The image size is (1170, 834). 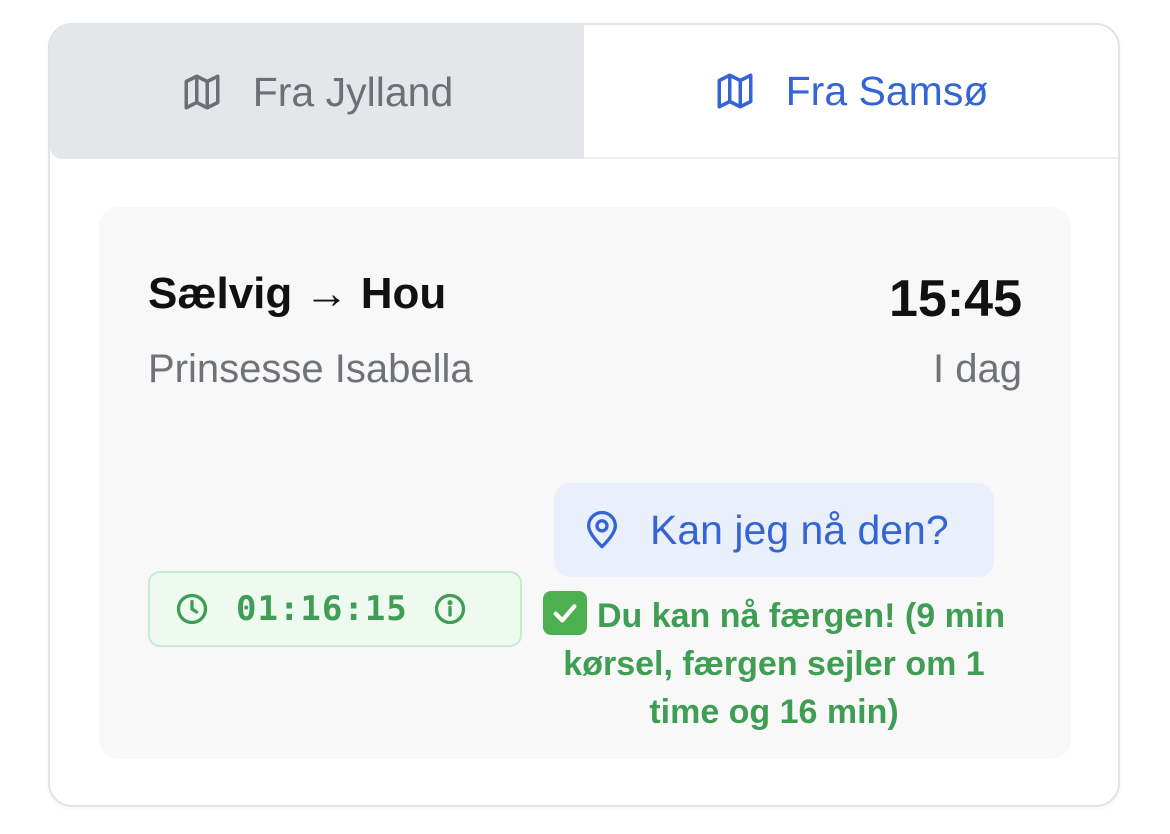 I want to click on can-i-make-it-label: Kan jeg nå den?, so click(x=799, y=529).